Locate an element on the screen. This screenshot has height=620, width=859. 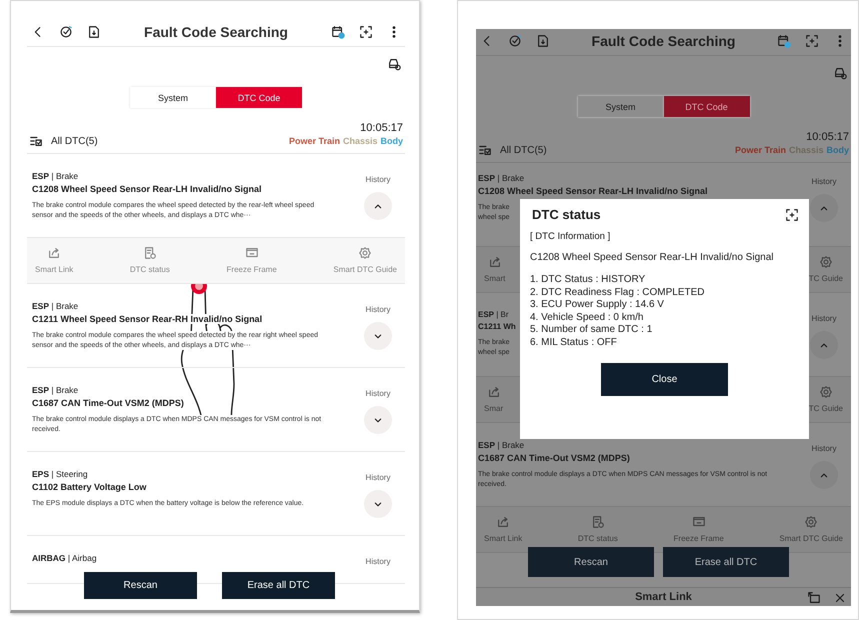
info-line: 5. Number of same DTC : 1 is located at coordinates (592, 330).